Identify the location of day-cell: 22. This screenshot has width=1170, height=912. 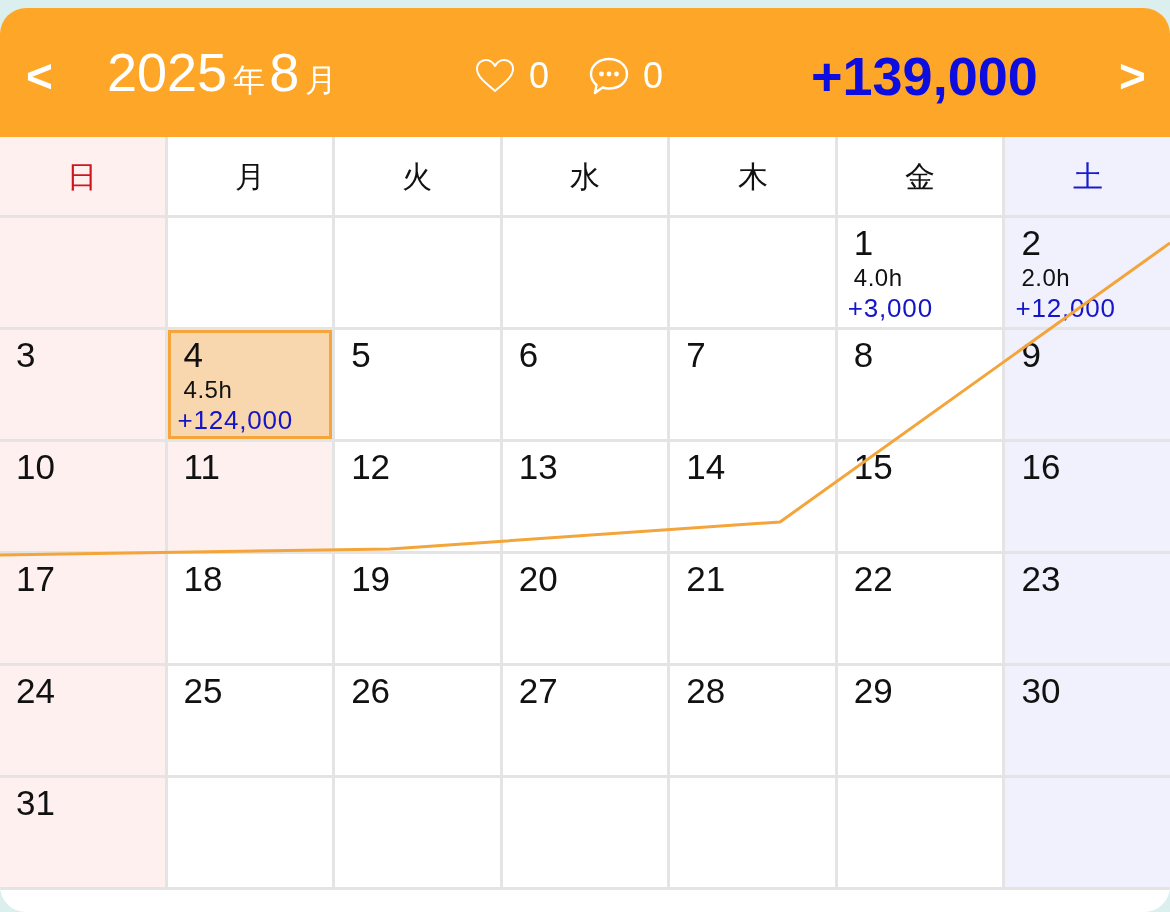
(920, 608).